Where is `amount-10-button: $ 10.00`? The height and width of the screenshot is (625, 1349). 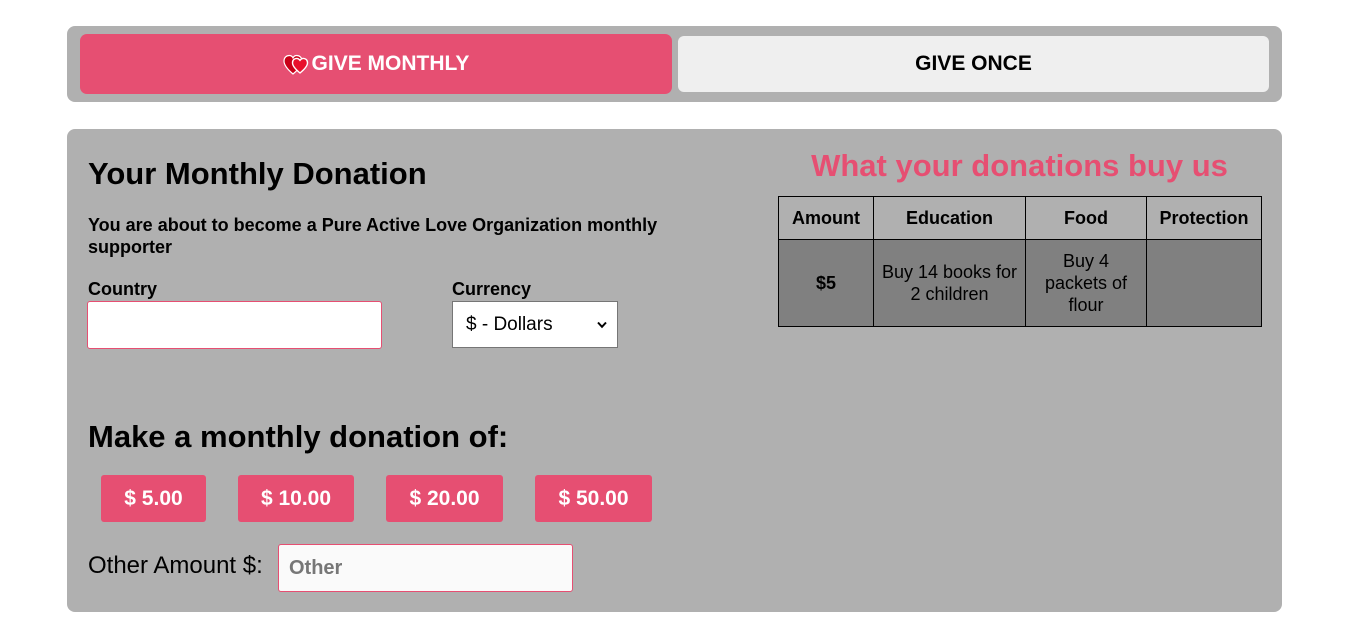
amount-10-button: $ 10.00 is located at coordinates (296, 498).